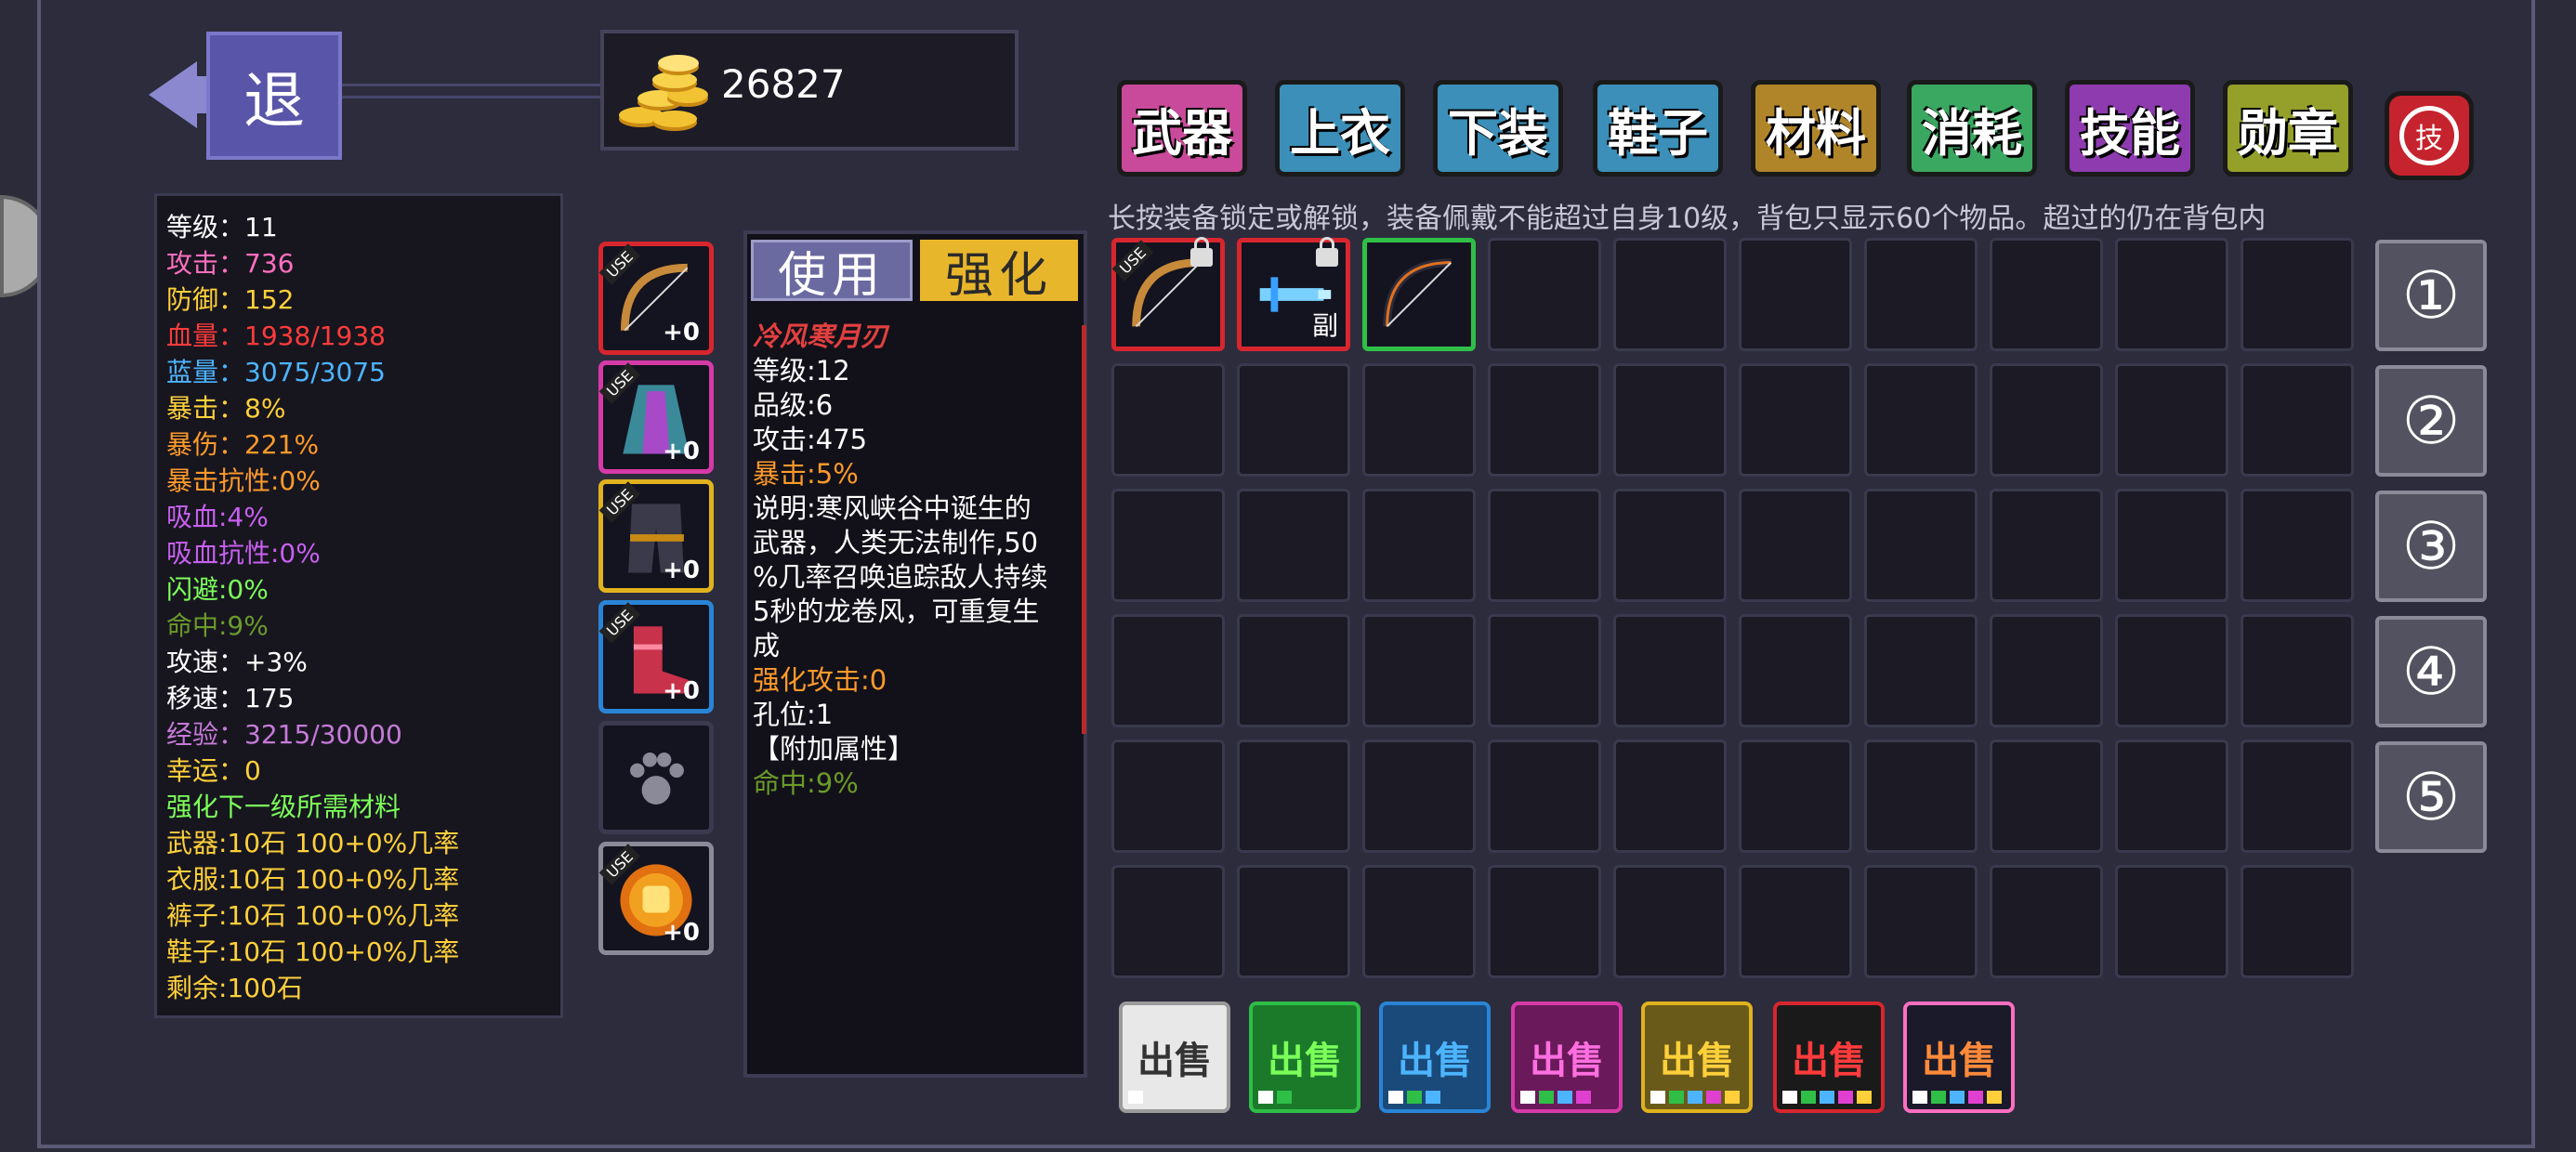  What do you see at coordinates (1816, 128) in the screenshot?
I see `category-tab-4: 材料` at bounding box center [1816, 128].